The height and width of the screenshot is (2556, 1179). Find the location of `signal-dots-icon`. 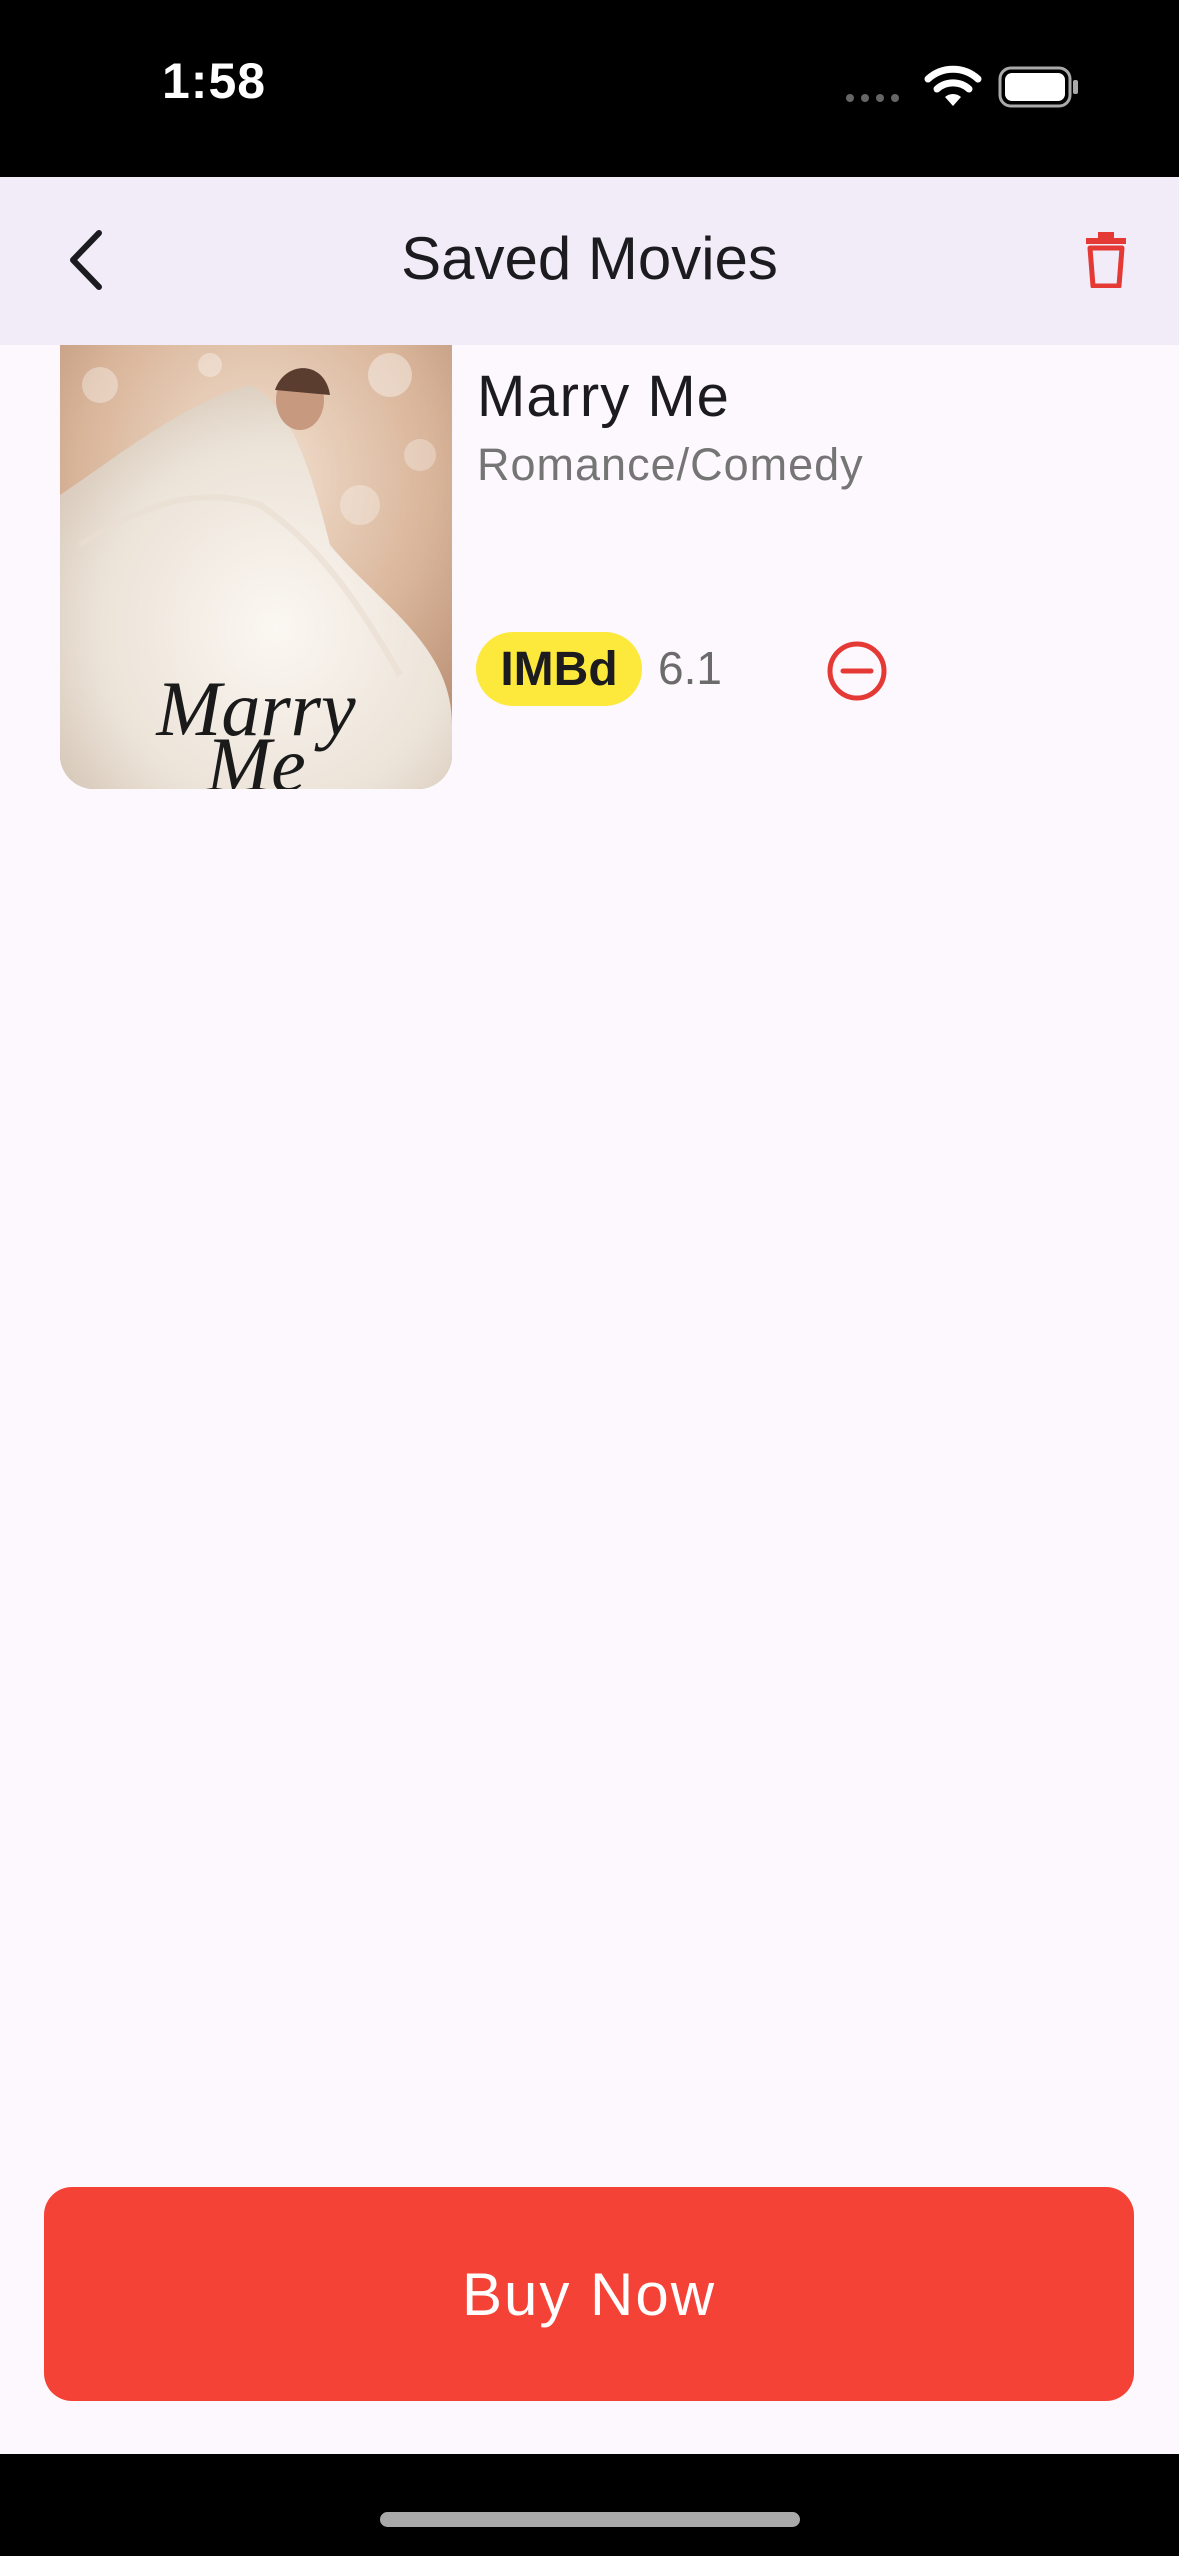

signal-dots-icon is located at coordinates (872, 98).